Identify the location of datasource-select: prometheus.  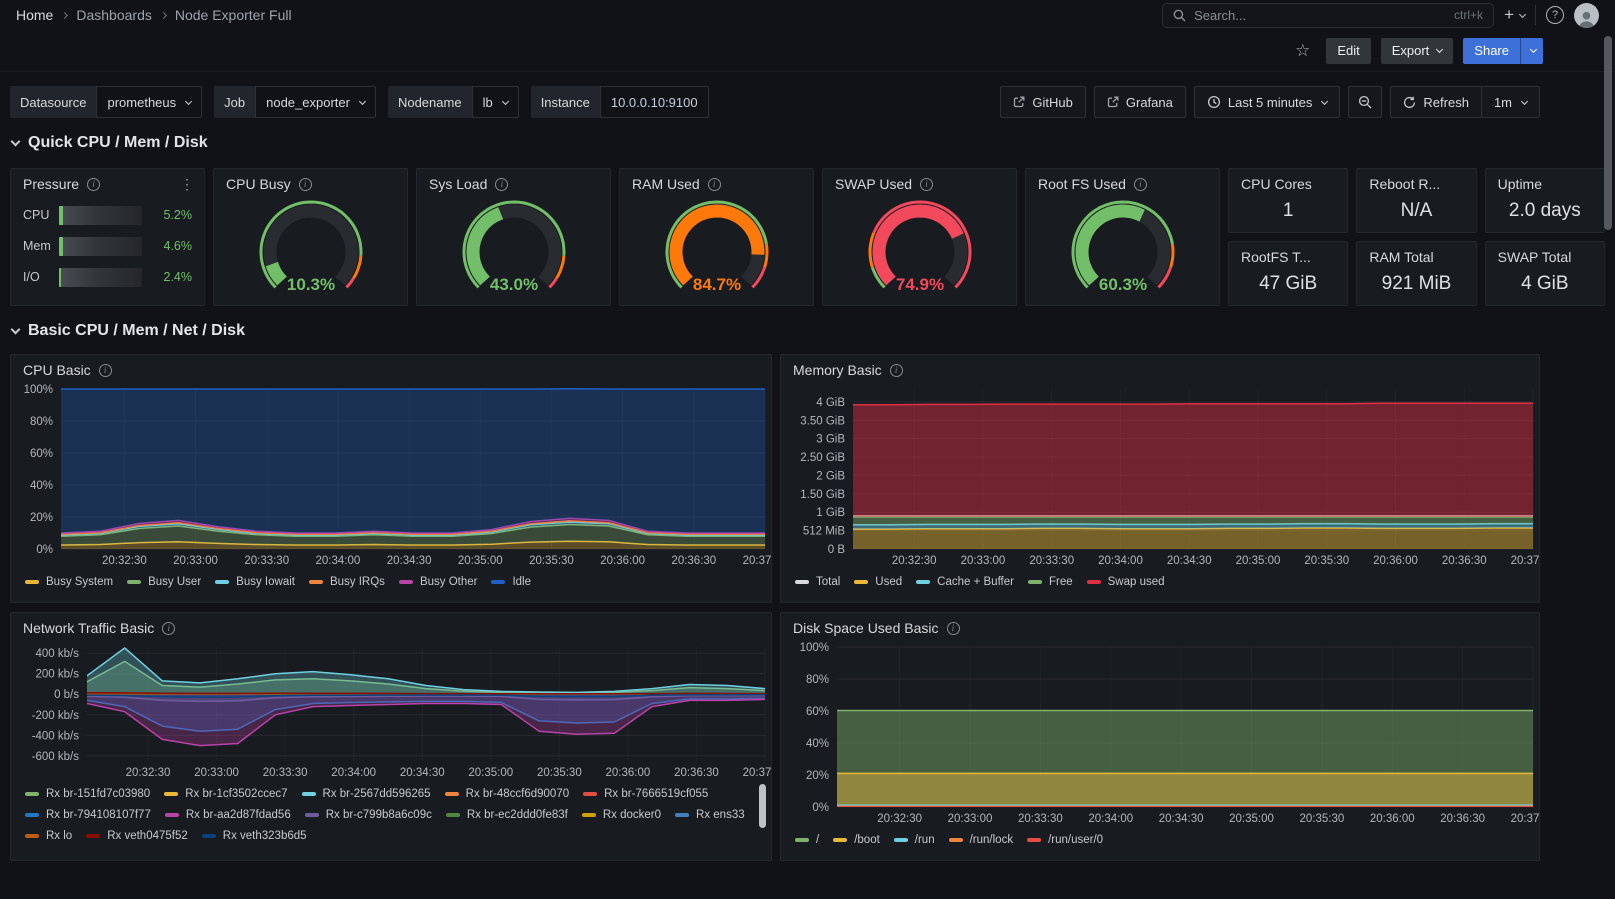
(149, 102).